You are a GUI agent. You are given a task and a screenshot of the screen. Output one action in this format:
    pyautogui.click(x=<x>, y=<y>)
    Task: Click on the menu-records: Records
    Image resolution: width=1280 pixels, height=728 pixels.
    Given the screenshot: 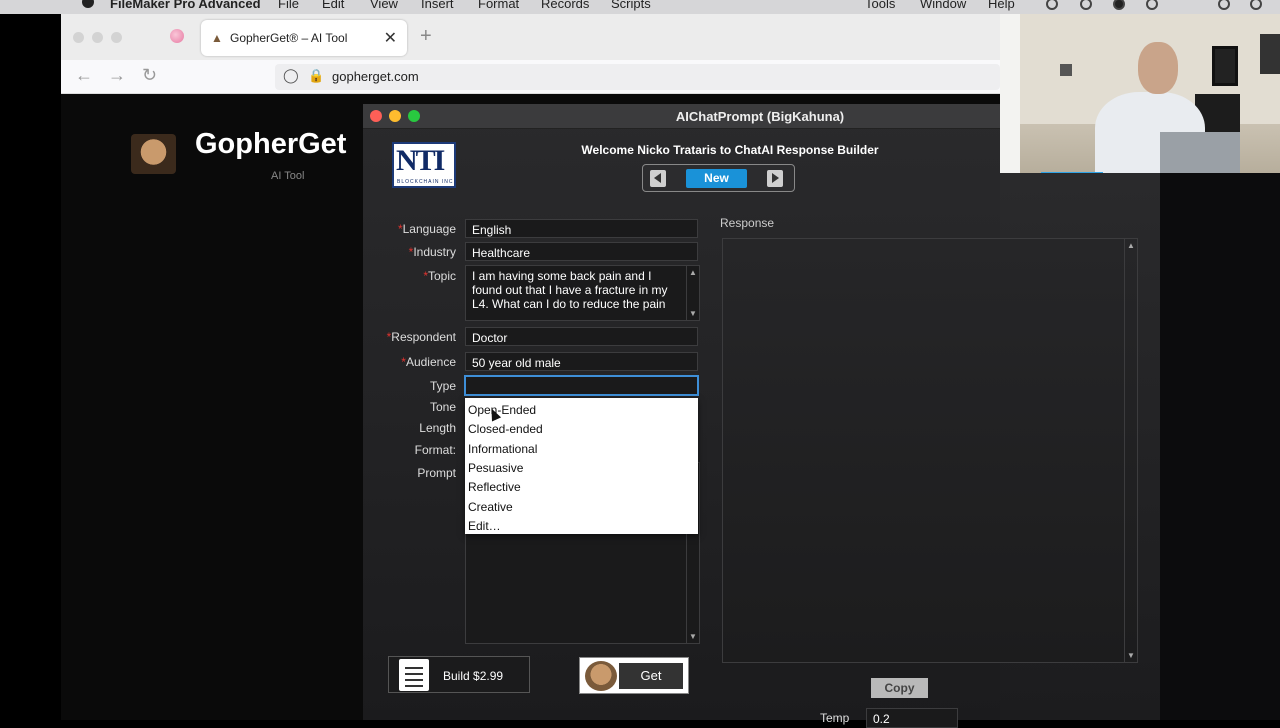 What is the action you would take?
    pyautogui.click(x=565, y=5)
    